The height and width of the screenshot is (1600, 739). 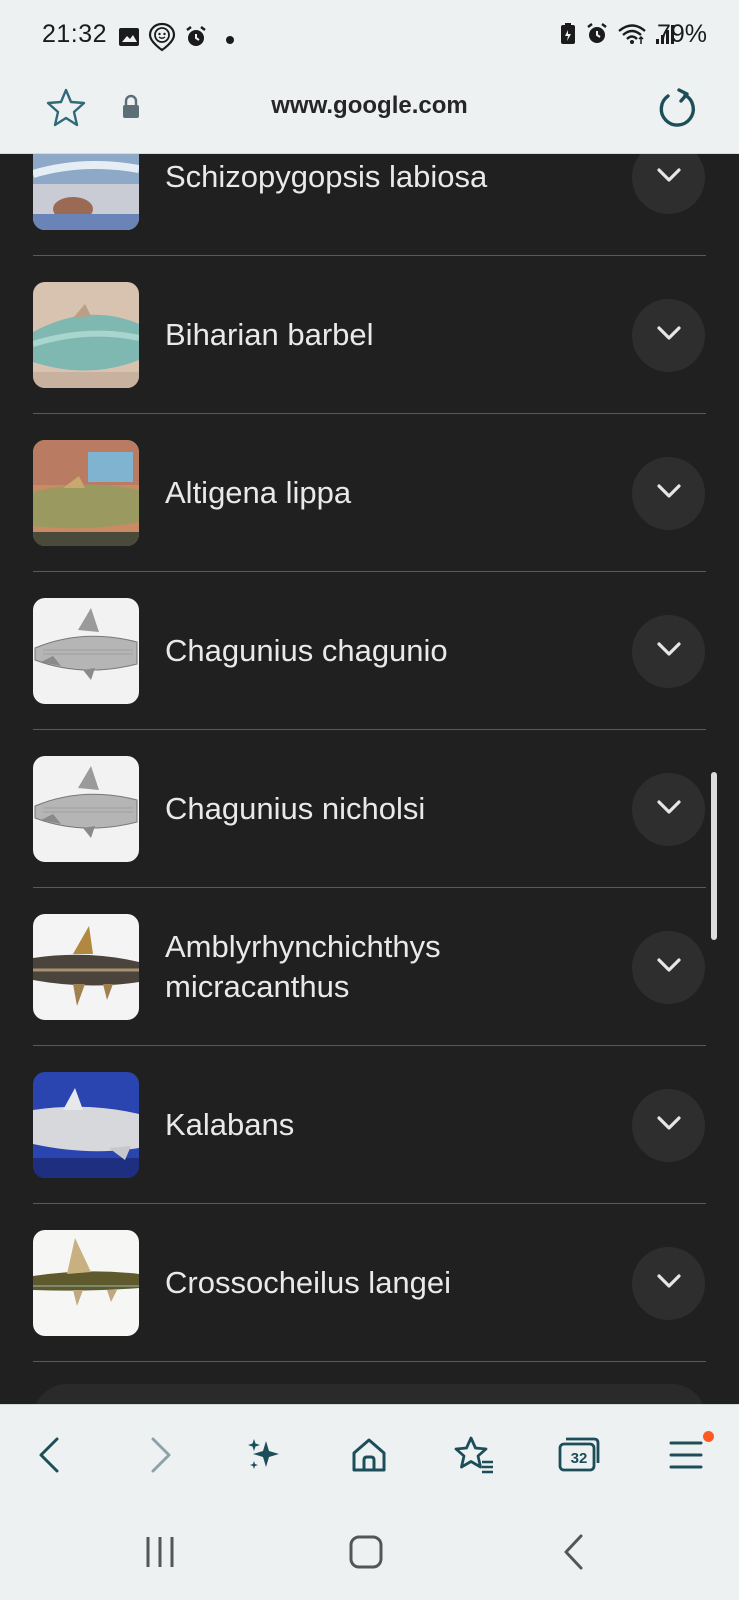 I want to click on notification-dot, so click(x=708, y=1436).